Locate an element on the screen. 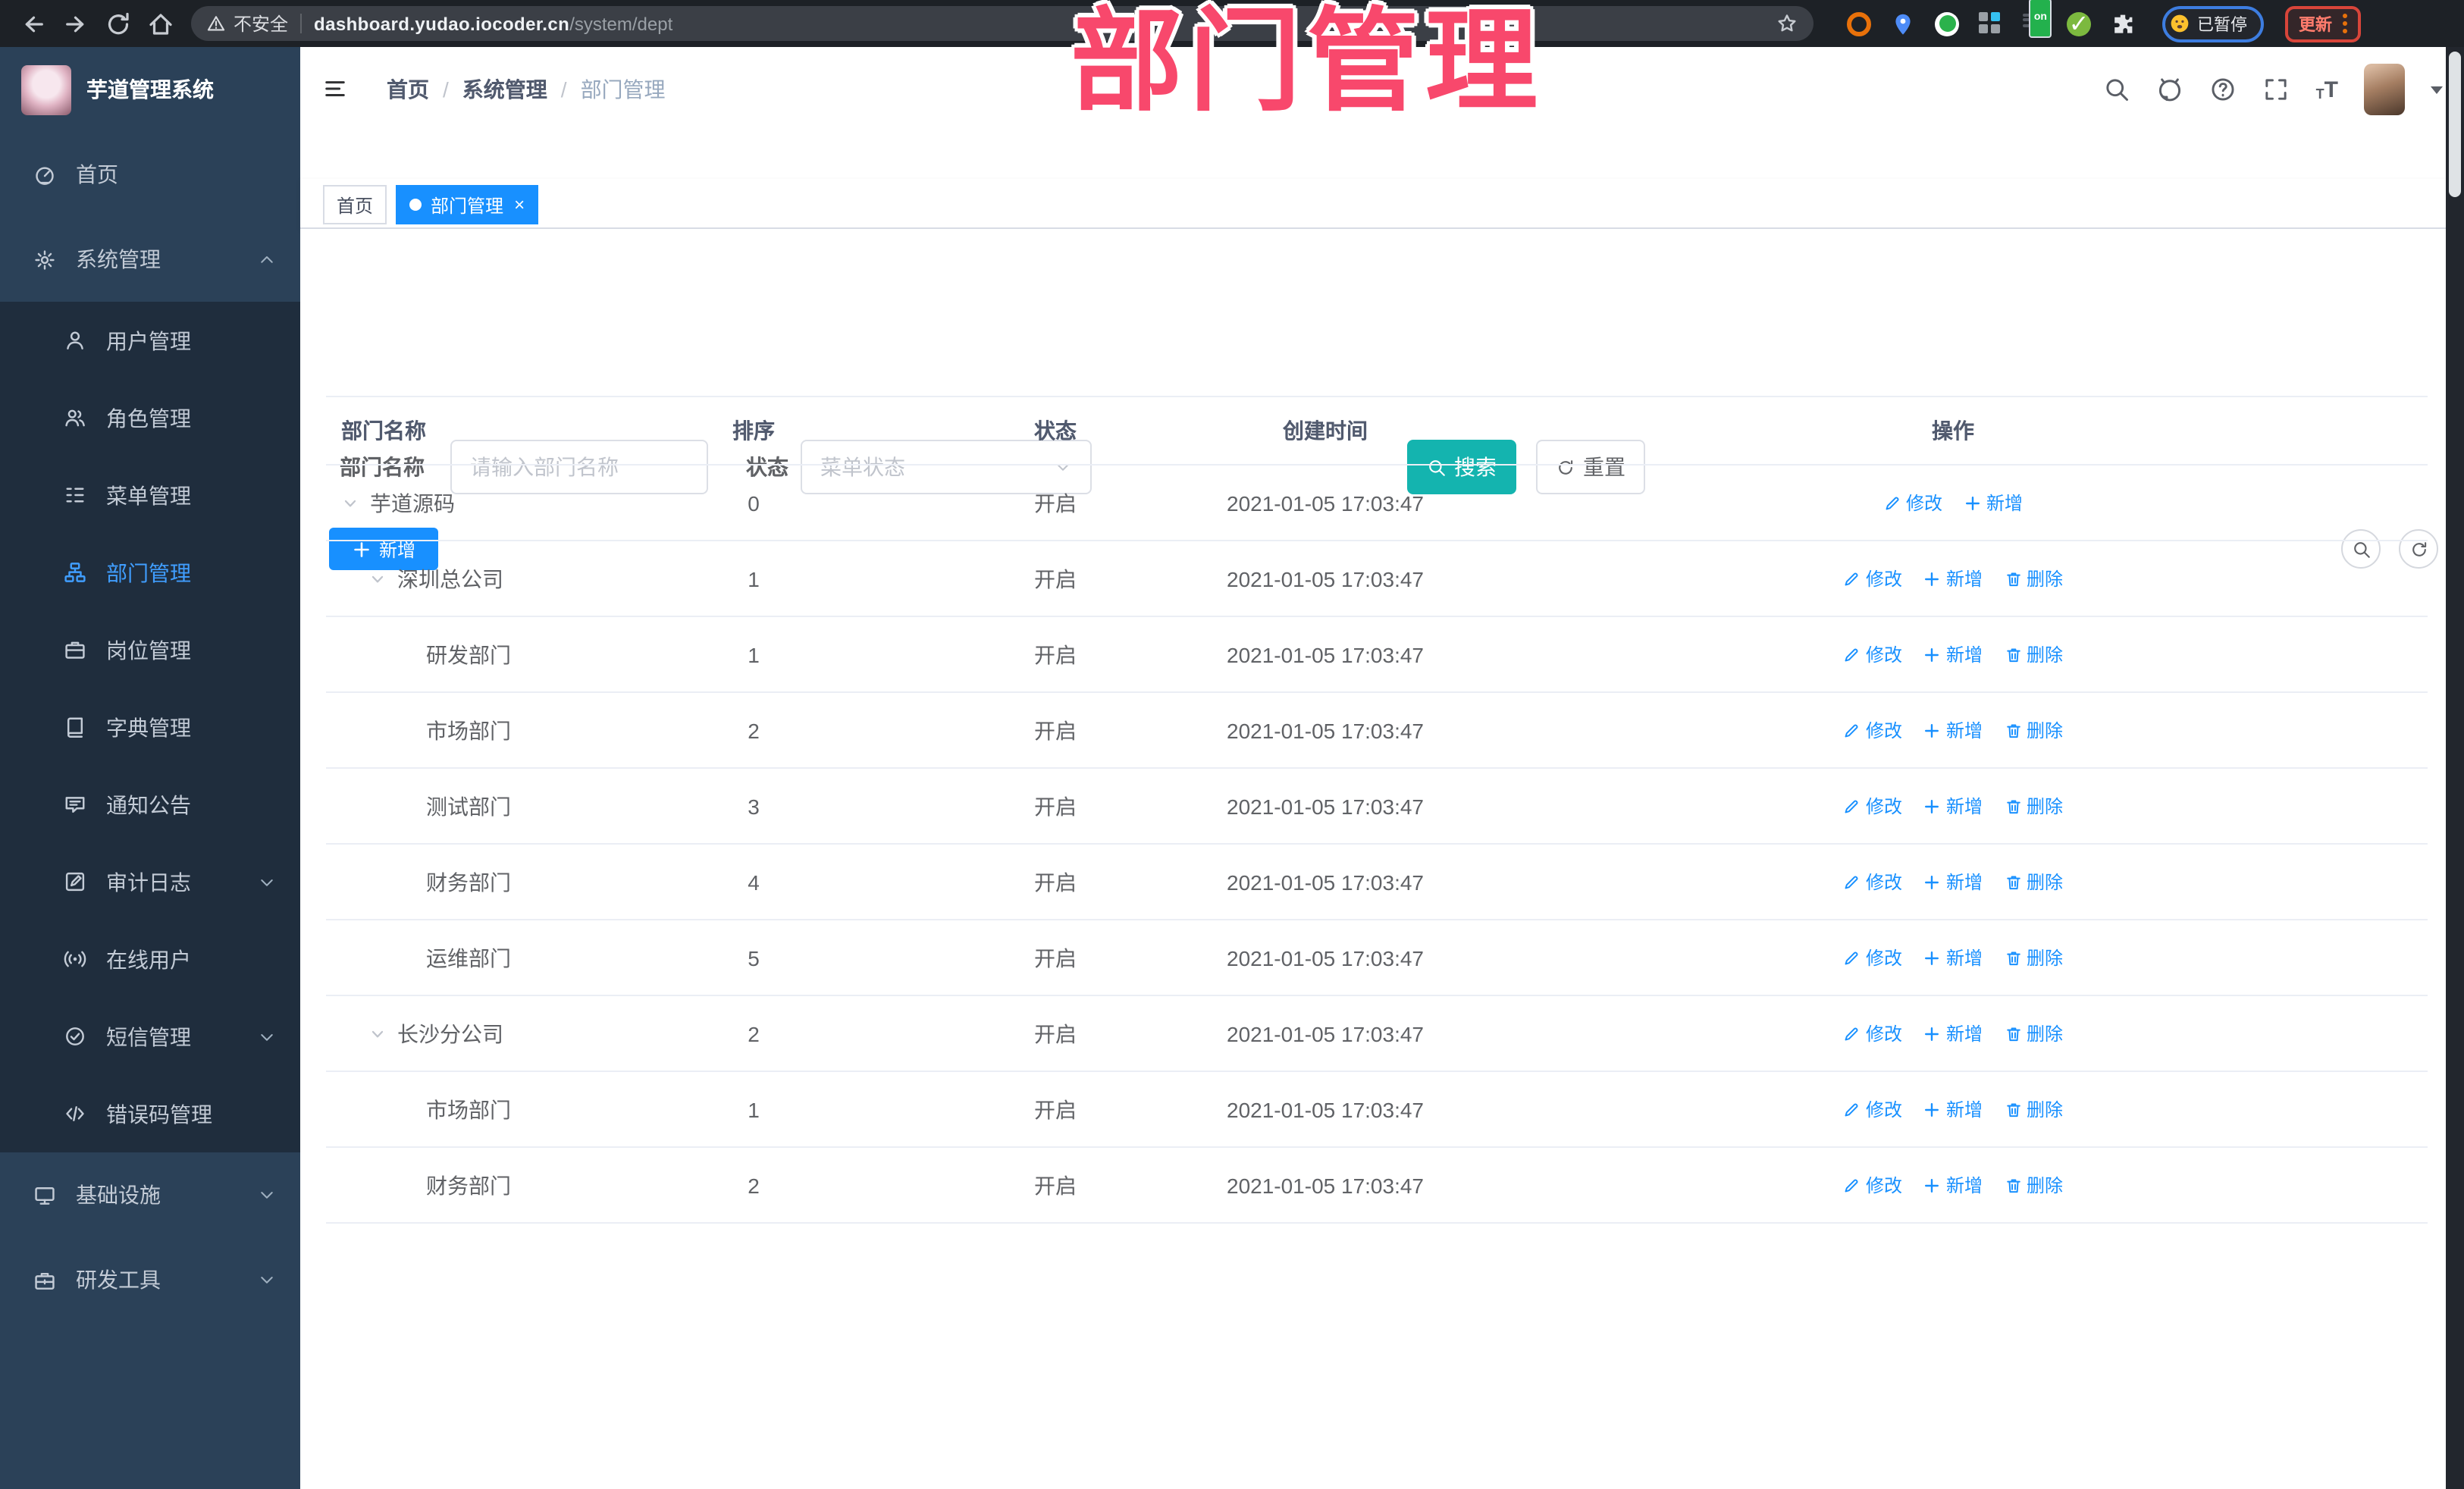 Image resolution: width=2464 pixels, height=1489 pixels. create-time-cell: 2021-01-05 17:03:47 is located at coordinates (1325, 503).